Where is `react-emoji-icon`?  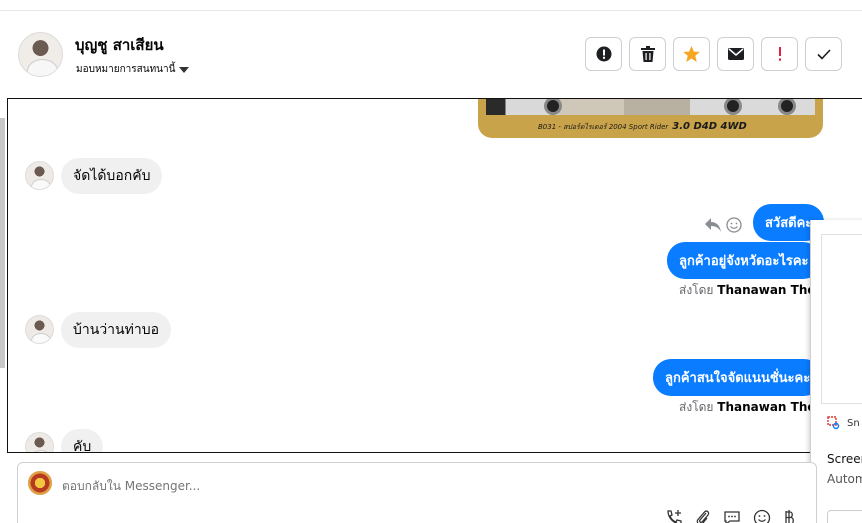 react-emoji-icon is located at coordinates (734, 227).